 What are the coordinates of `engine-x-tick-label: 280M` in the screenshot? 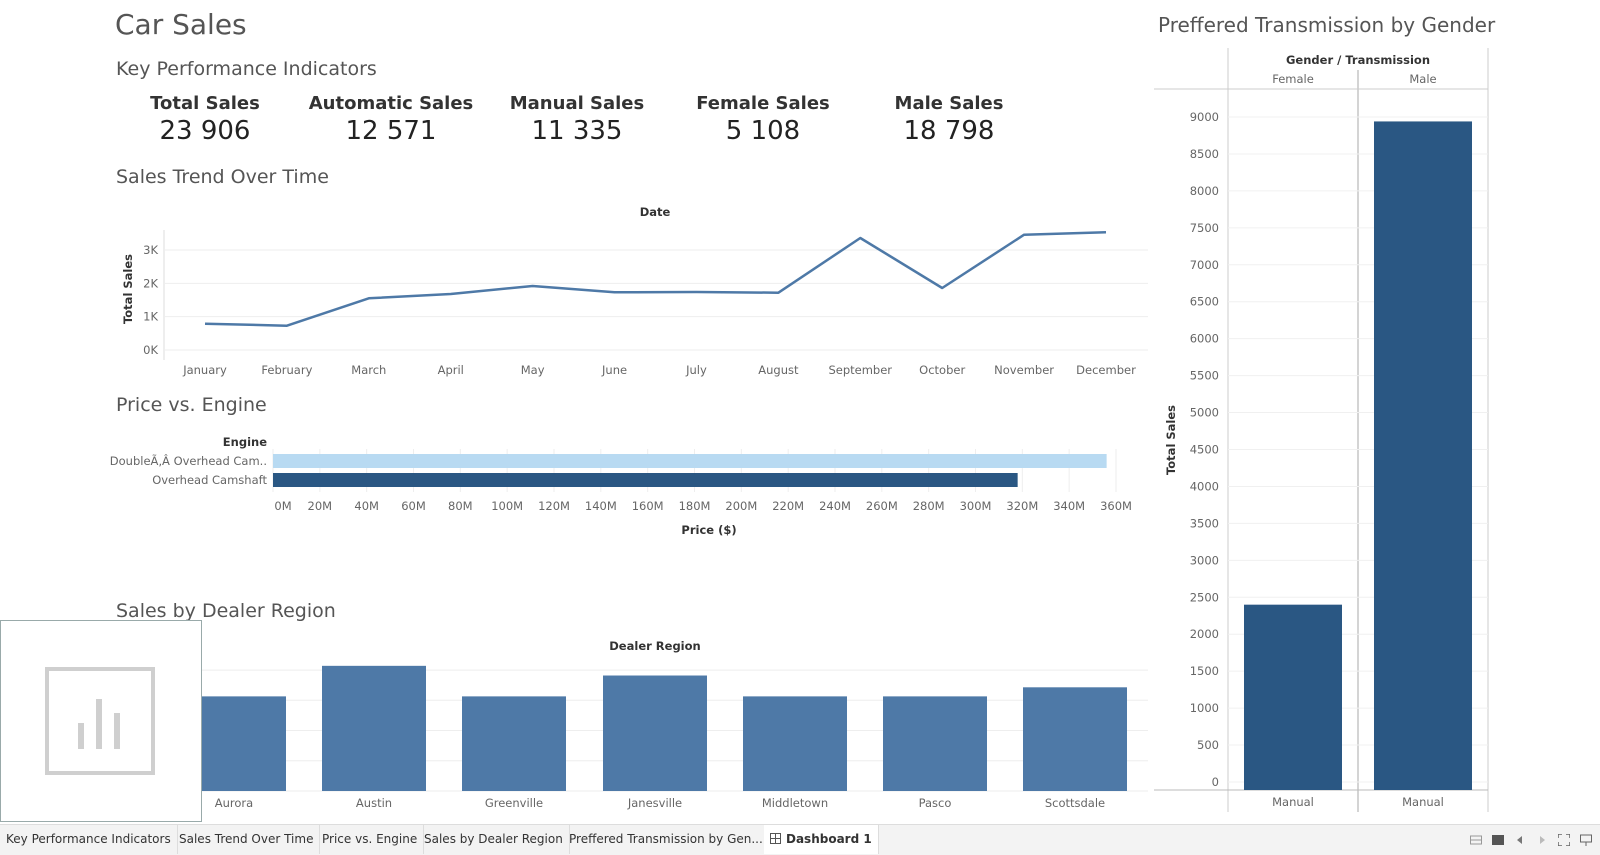 It's located at (929, 506).